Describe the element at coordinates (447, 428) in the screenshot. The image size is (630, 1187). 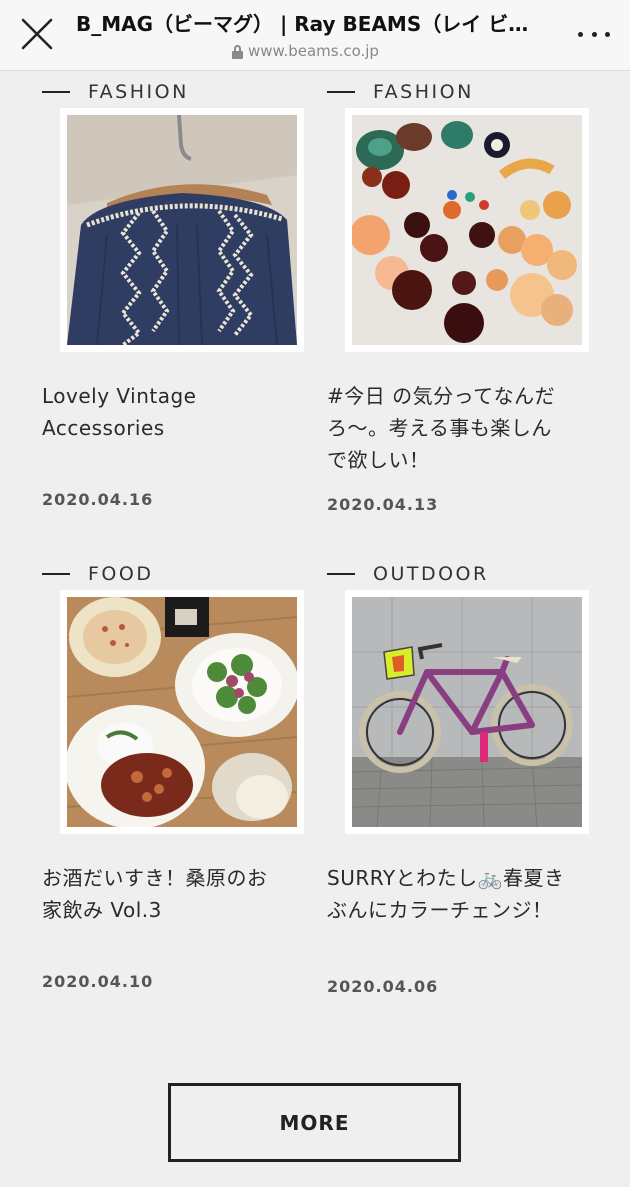
I see `article-title: #今日 の気分ってなんだろ〜。考える事も楽しんで欲しい！` at that location.